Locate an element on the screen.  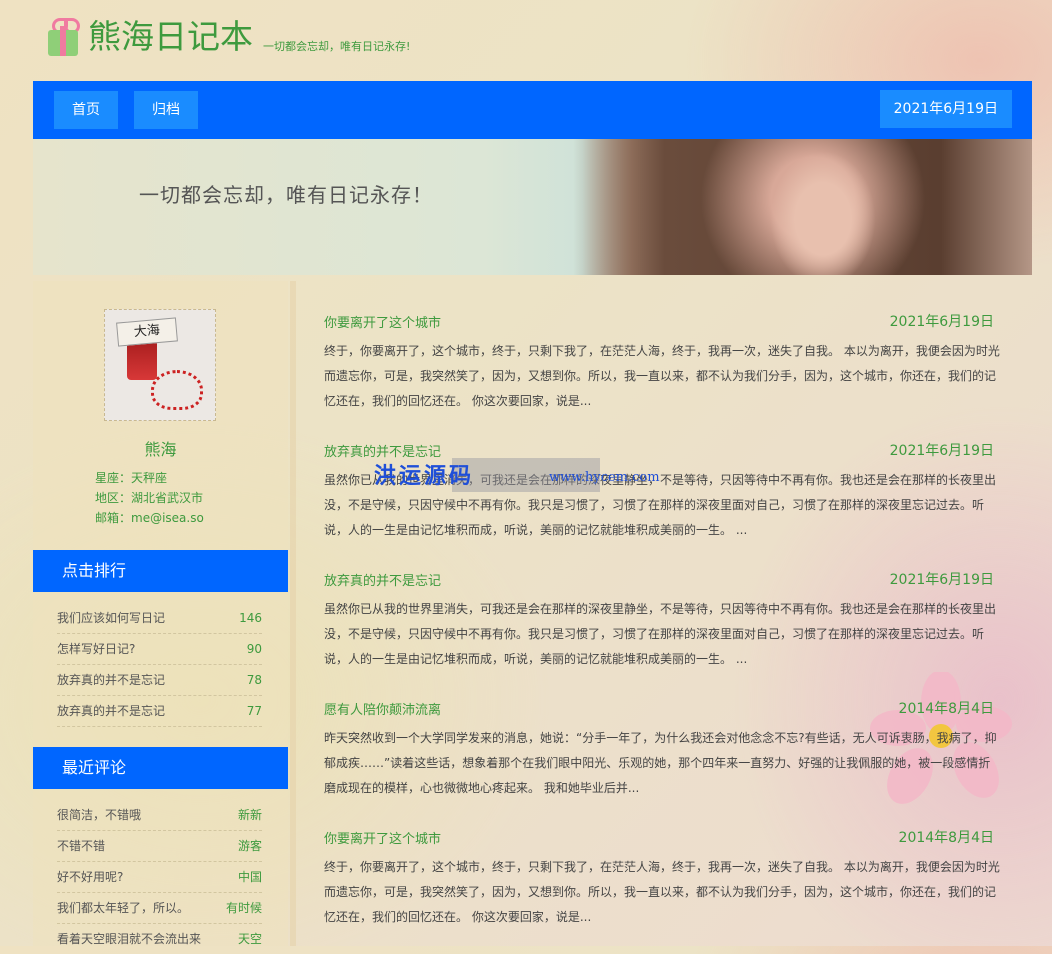
comment-text: 很简洁，不错哦 is located at coordinates (99, 815).